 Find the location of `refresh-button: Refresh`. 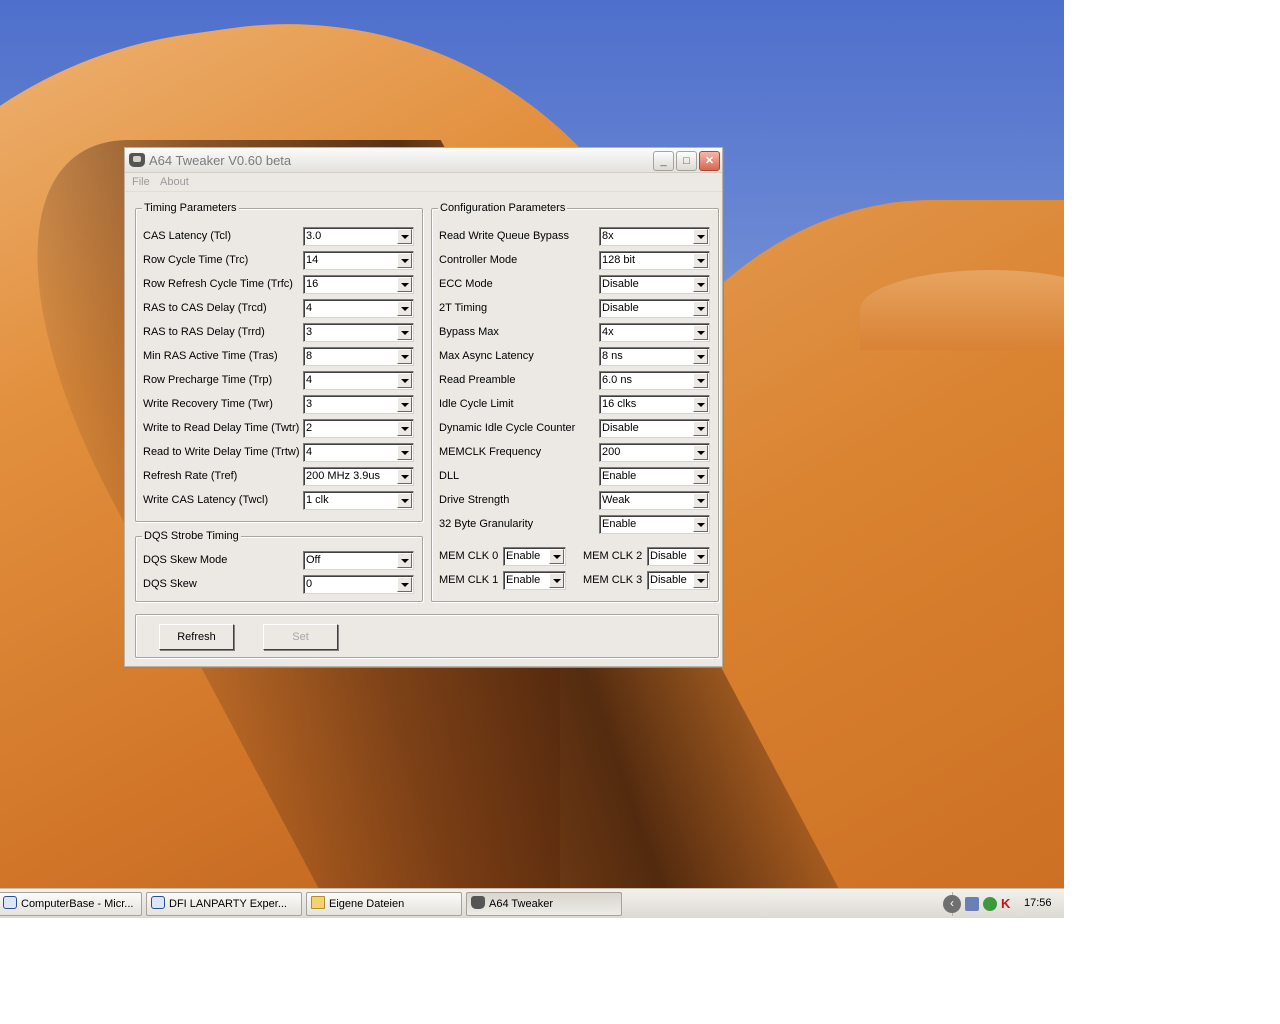

refresh-button: Refresh is located at coordinates (196, 637).